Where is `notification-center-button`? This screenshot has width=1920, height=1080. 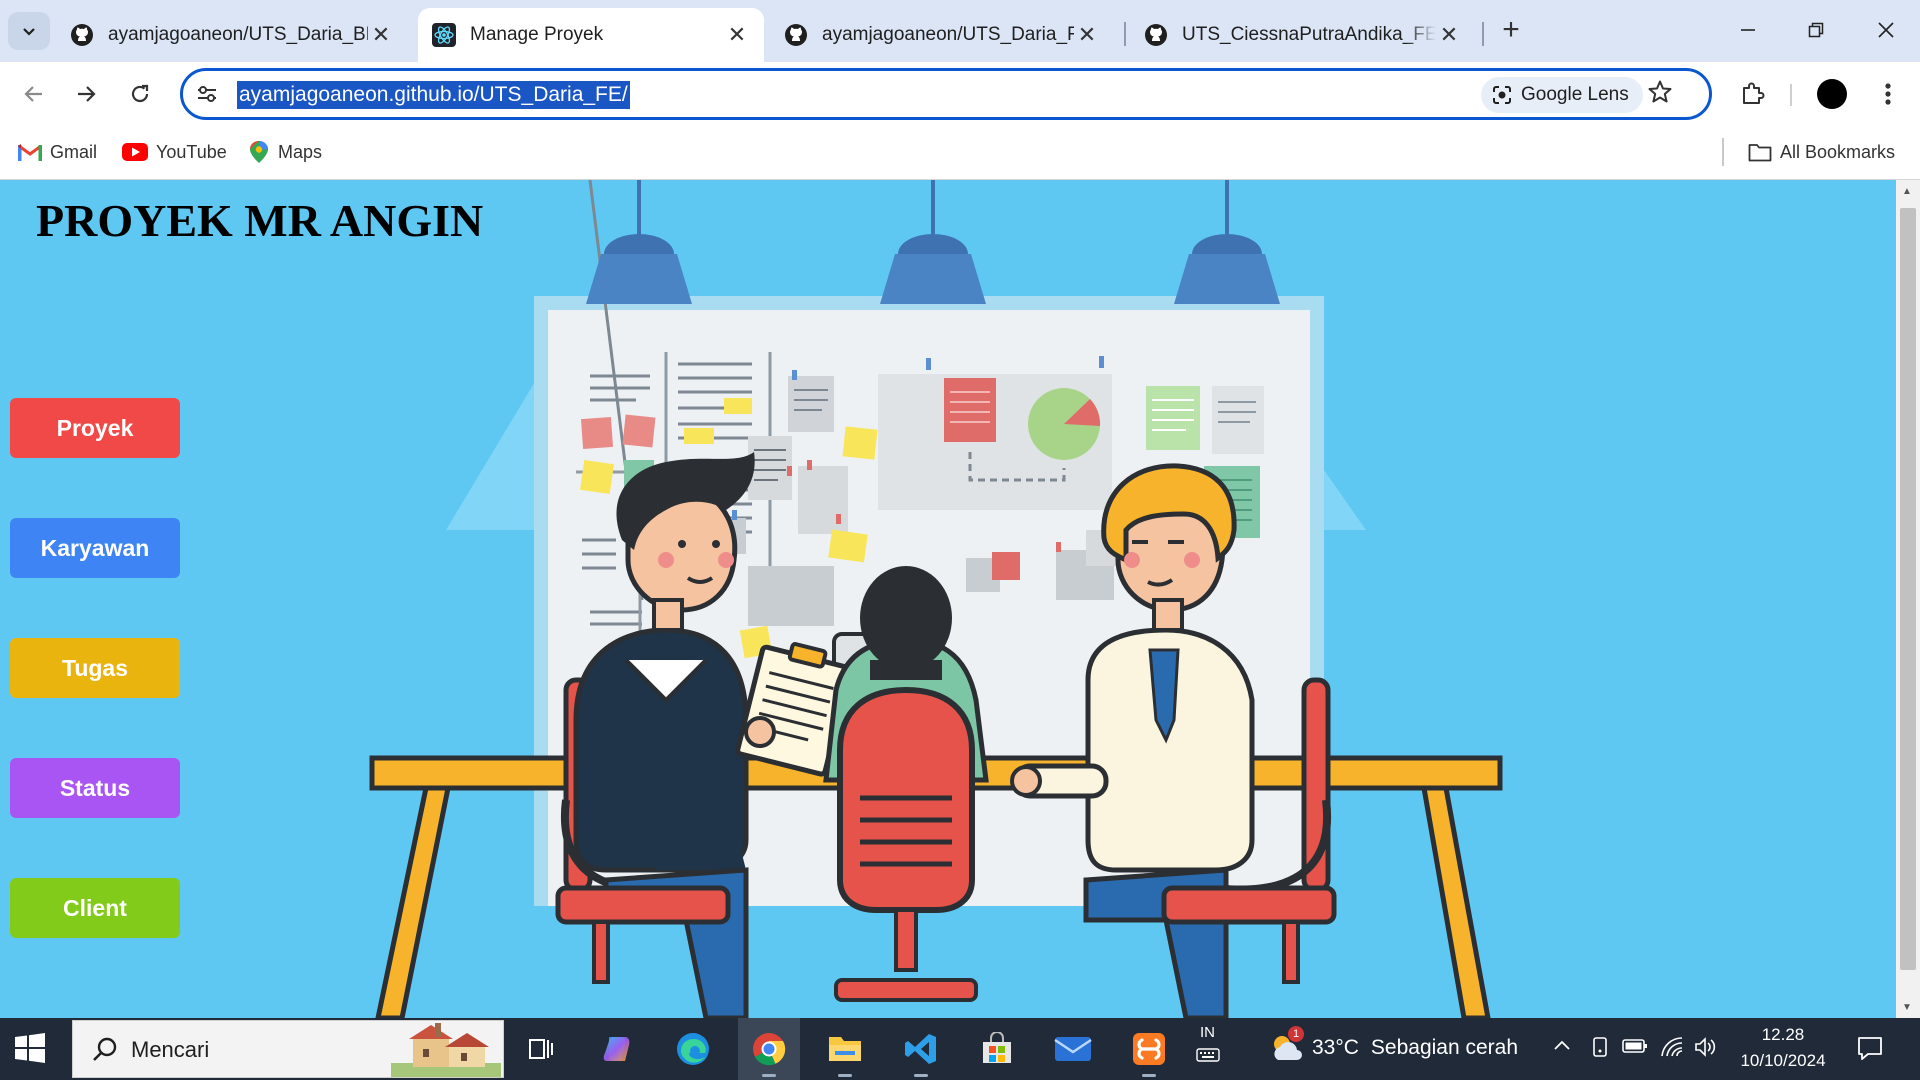 notification-center-button is located at coordinates (1870, 1050).